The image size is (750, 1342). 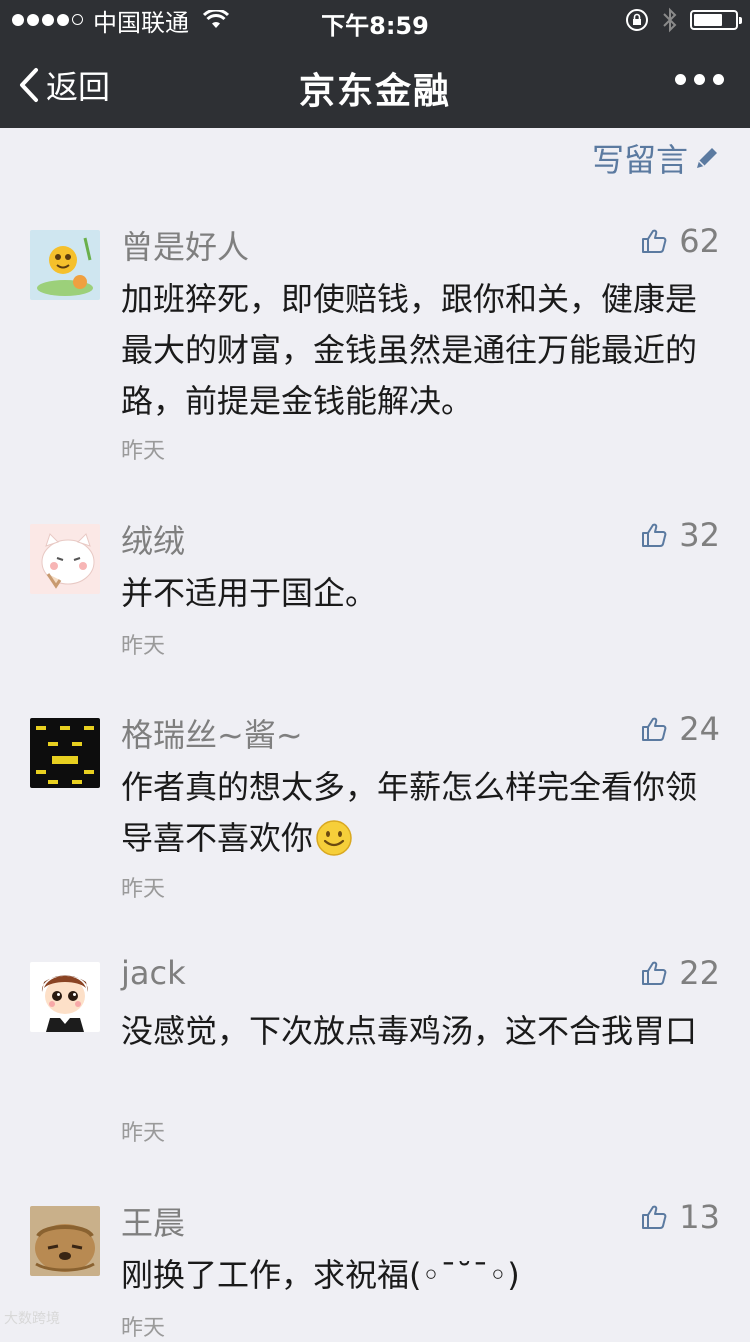 I want to click on like-count: 32, so click(x=699, y=535).